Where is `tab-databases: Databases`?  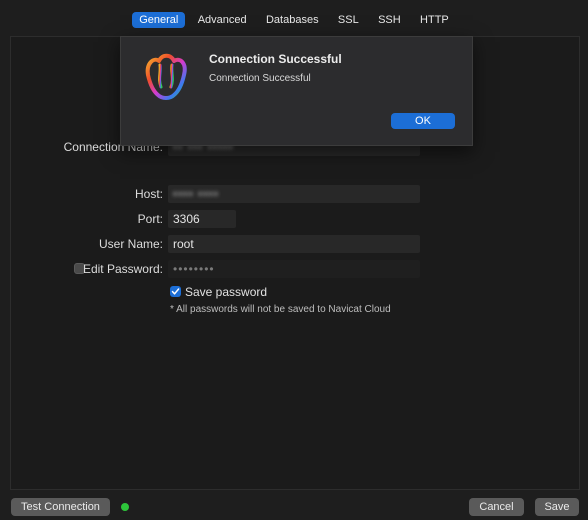 tab-databases: Databases is located at coordinates (292, 20).